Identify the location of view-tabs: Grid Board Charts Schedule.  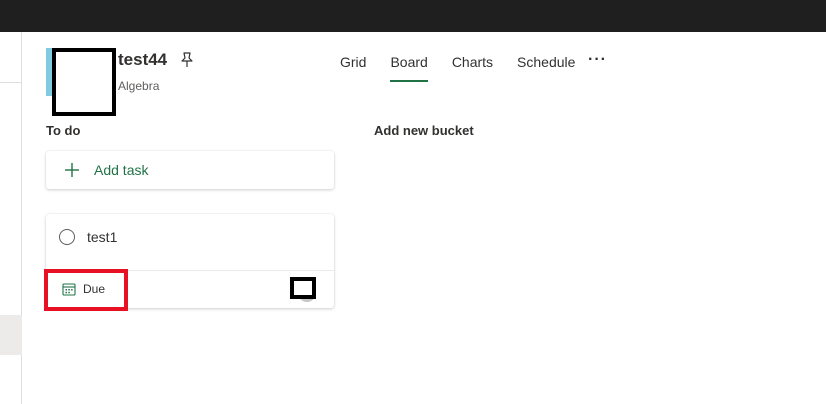
(469, 68).